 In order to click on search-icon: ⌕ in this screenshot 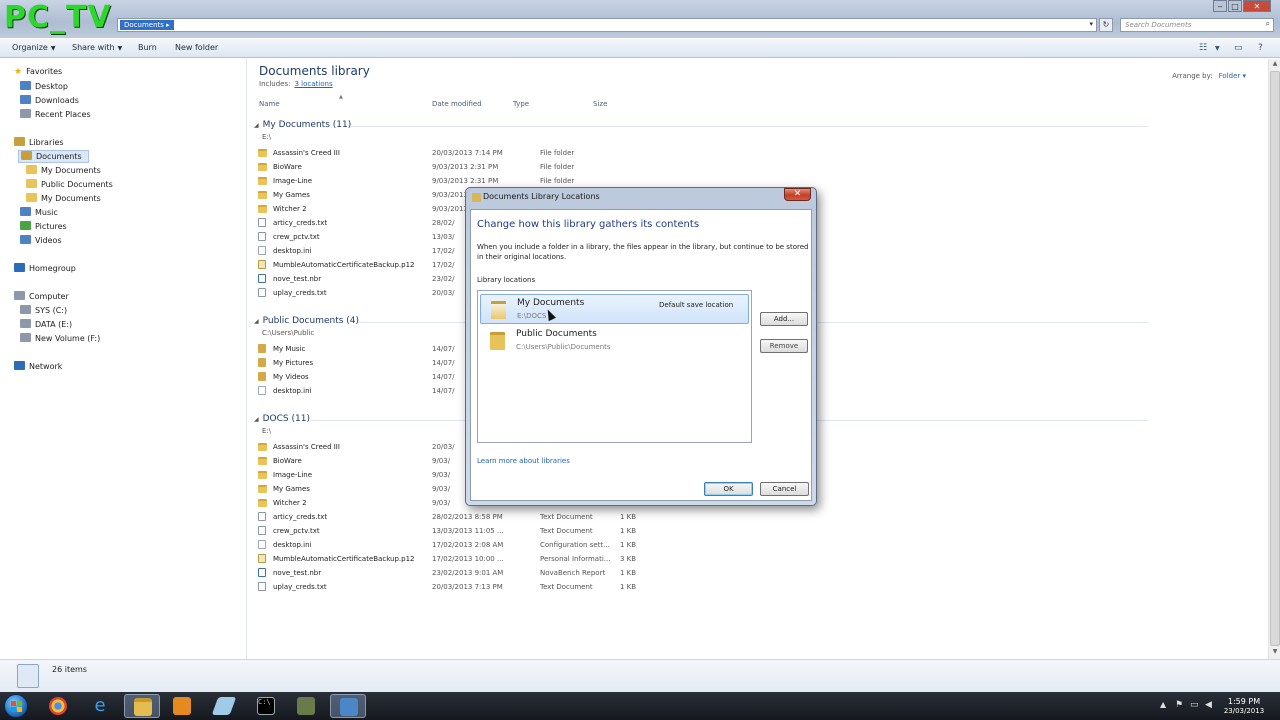, I will do `click(1268, 24)`.